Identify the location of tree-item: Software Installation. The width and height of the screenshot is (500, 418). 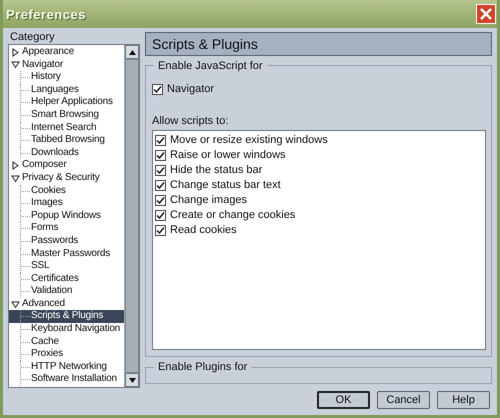
(66, 379).